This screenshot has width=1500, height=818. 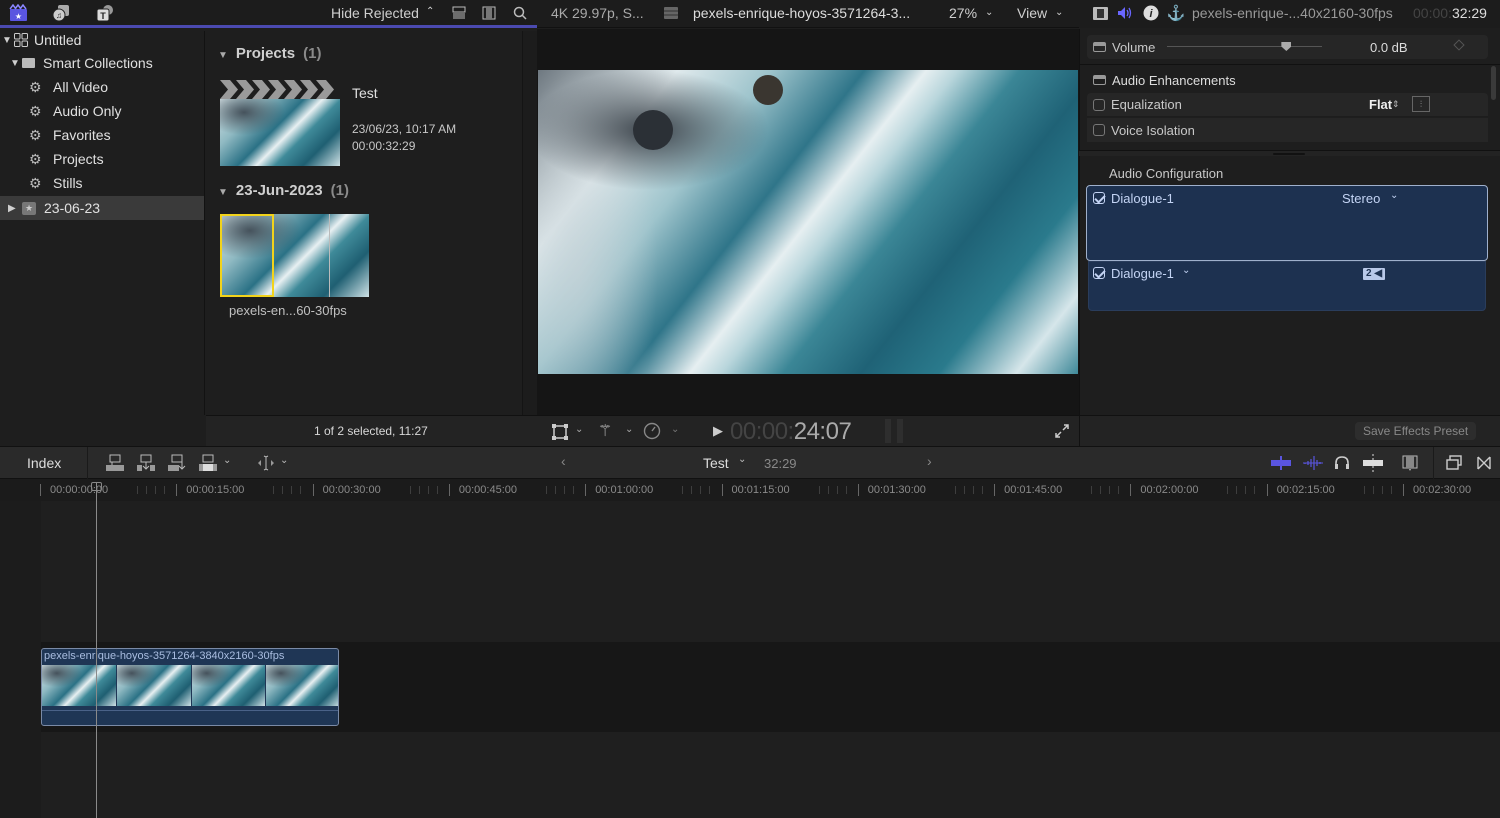 What do you see at coordinates (1380, 104) in the screenshot?
I see `eq-preset-popup: Flat` at bounding box center [1380, 104].